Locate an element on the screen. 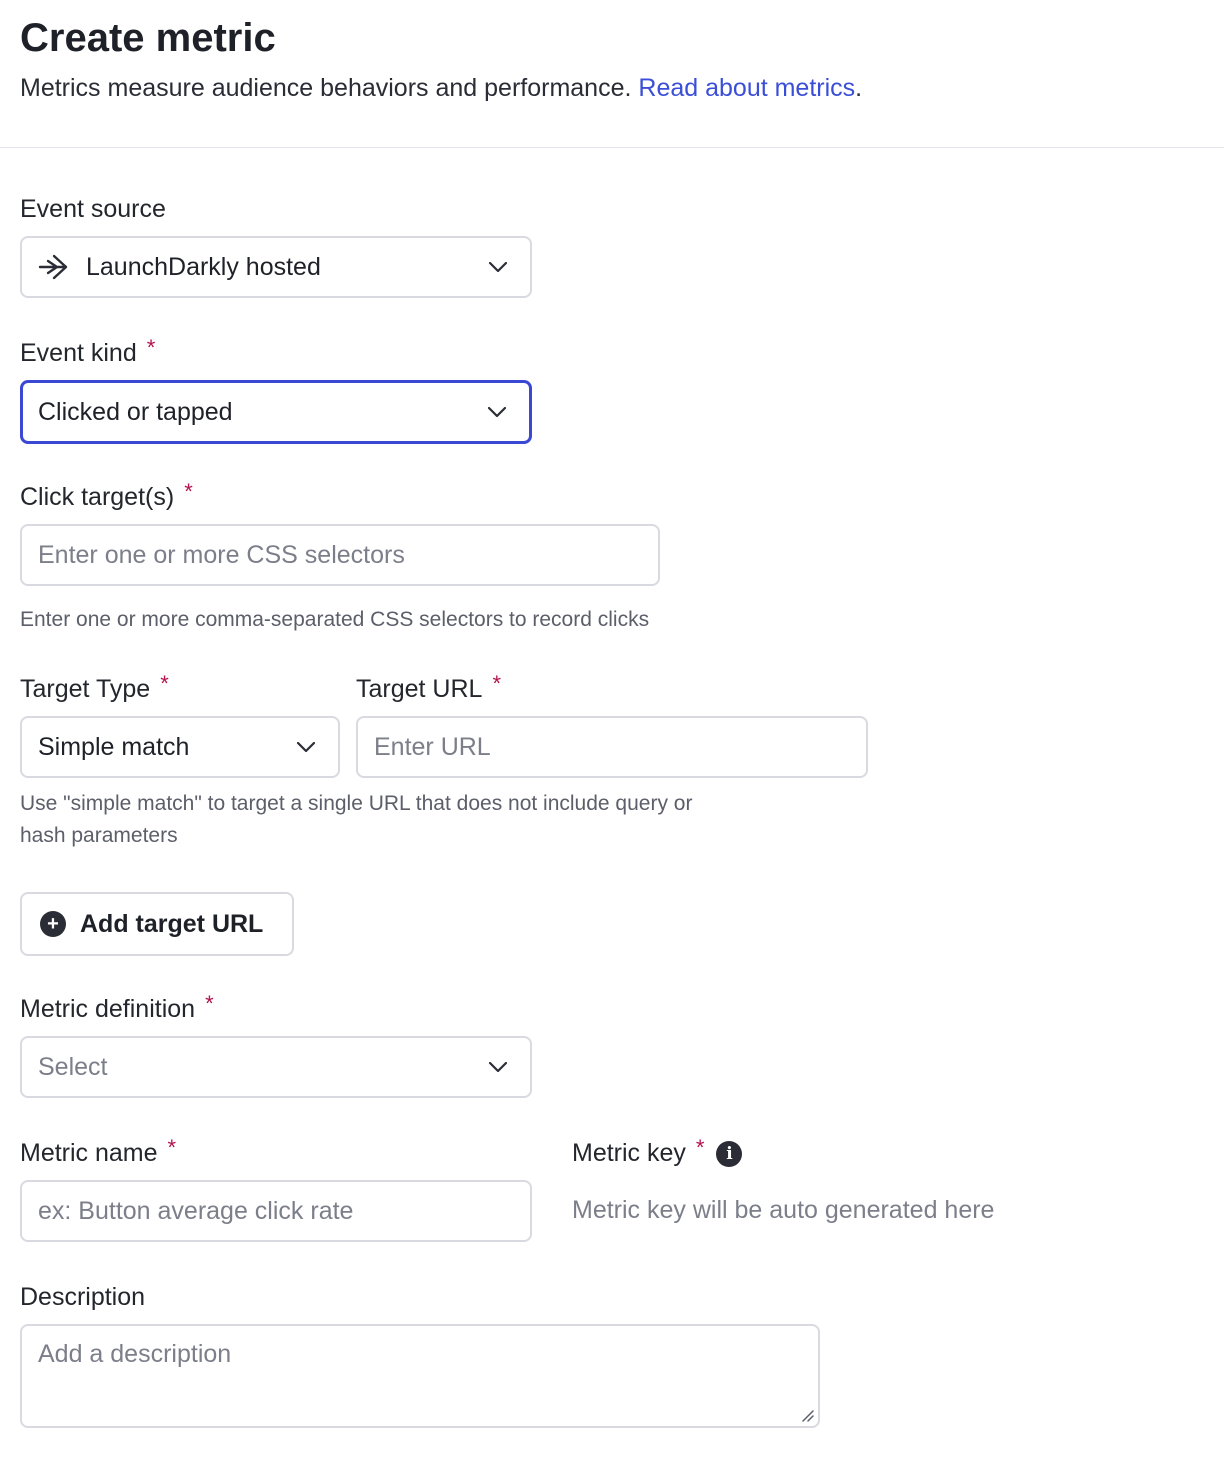 This screenshot has width=1224, height=1466. target-type-label-text: Target Type is located at coordinates (85, 689).